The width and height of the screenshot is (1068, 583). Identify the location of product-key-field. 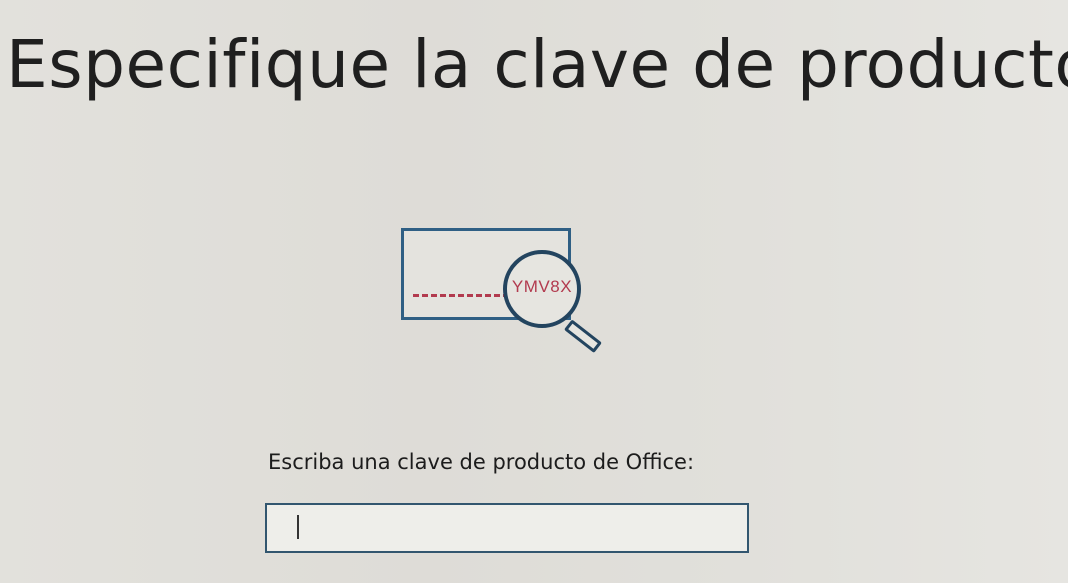
(507, 528).